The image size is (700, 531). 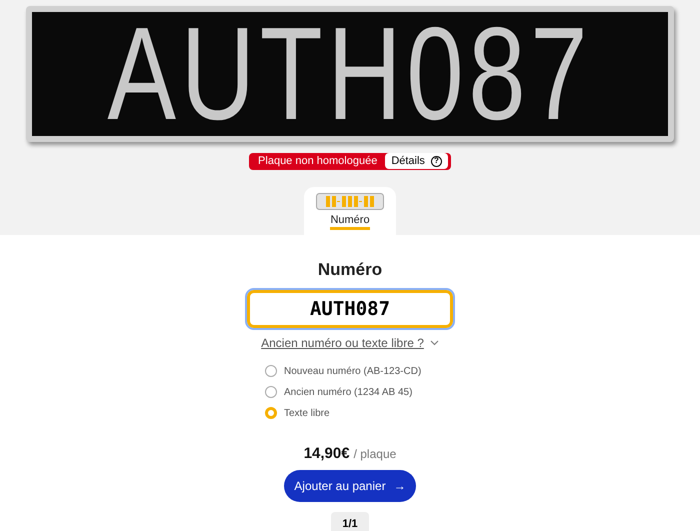 I want to click on plate-number-field: AUTH087, so click(x=350, y=309).